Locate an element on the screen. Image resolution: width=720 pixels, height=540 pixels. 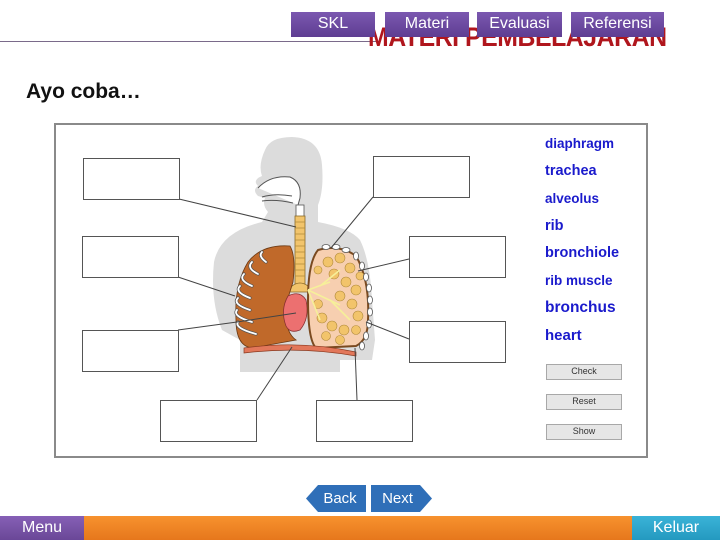
footer-bar is located at coordinates (360, 528).